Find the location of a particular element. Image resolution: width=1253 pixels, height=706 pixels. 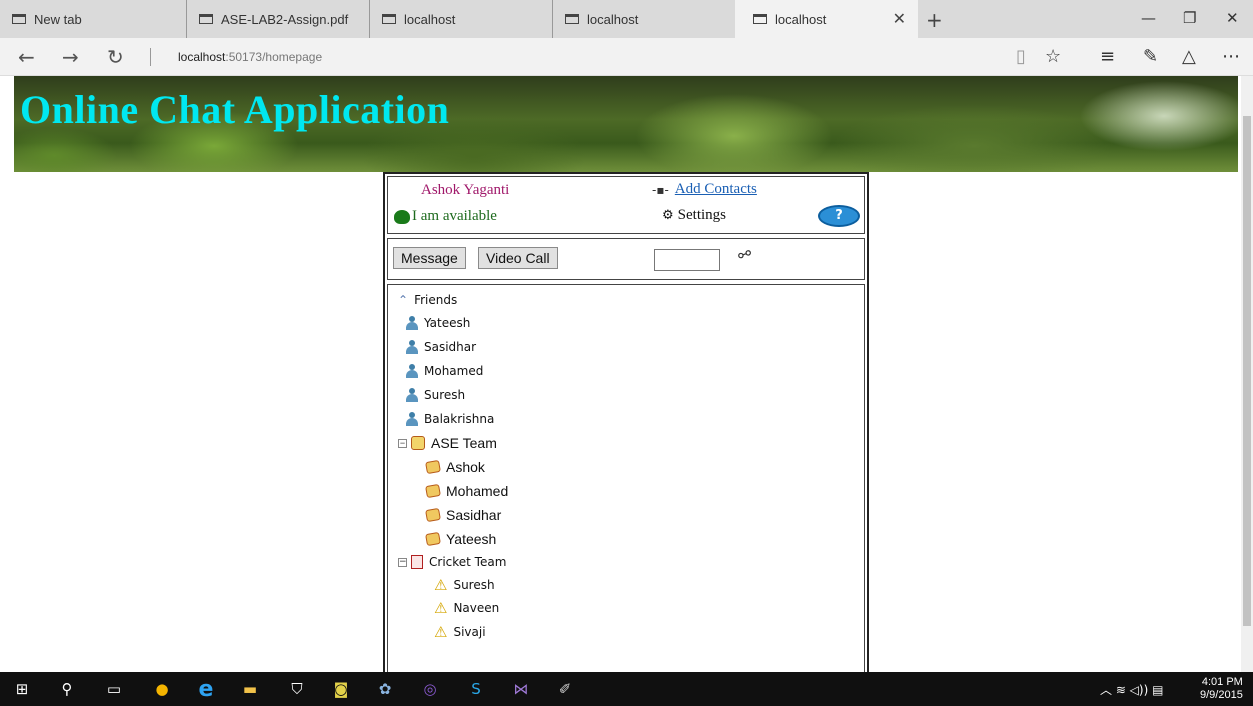

paint-icon: ✿ is located at coordinates (385, 689).